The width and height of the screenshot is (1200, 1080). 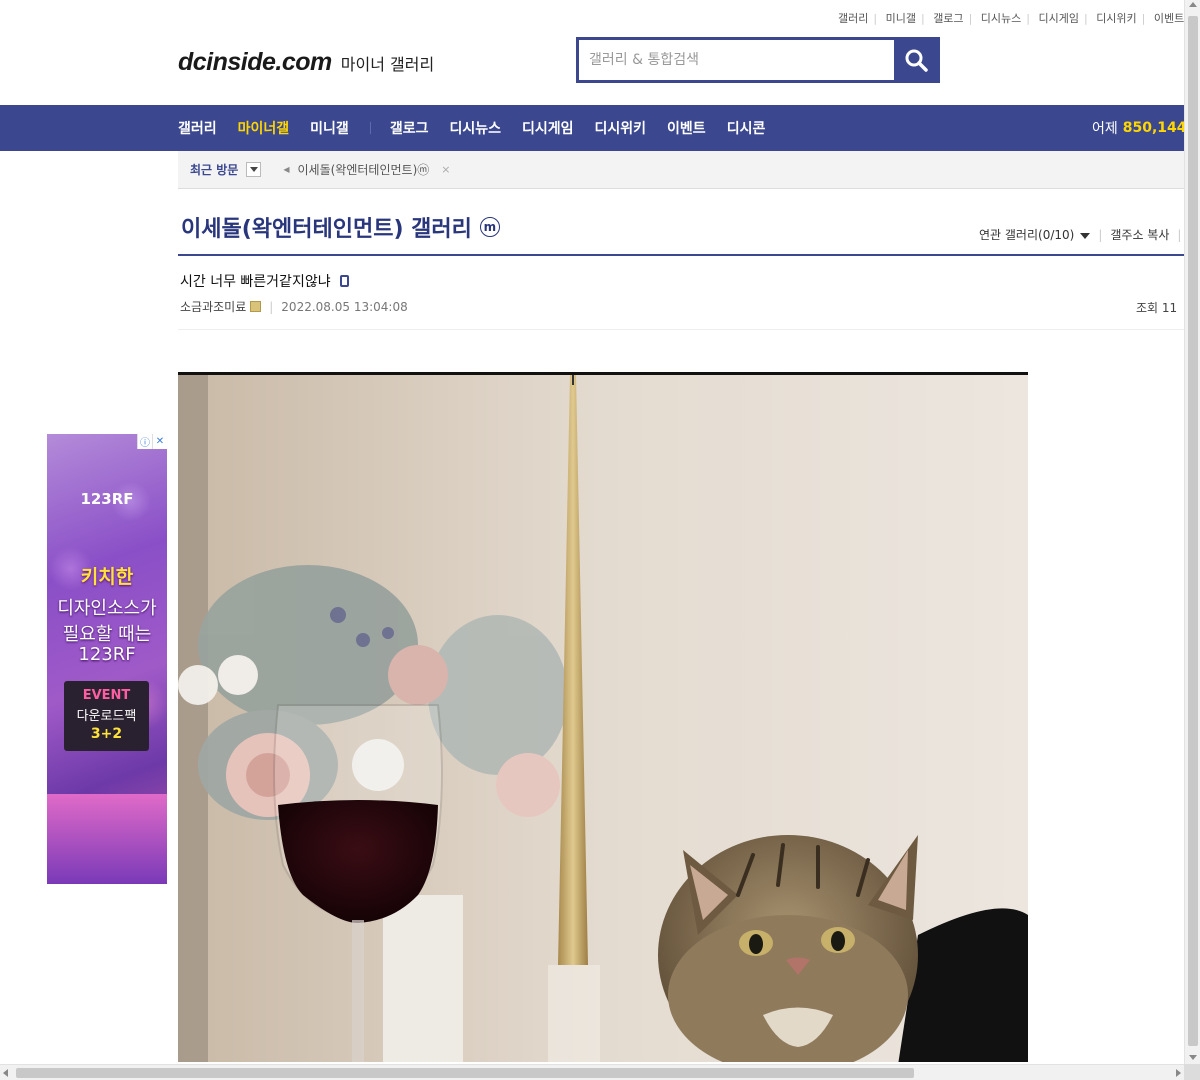 What do you see at coordinates (214, 170) in the screenshot?
I see `recent-visits-label: 최근 방문` at bounding box center [214, 170].